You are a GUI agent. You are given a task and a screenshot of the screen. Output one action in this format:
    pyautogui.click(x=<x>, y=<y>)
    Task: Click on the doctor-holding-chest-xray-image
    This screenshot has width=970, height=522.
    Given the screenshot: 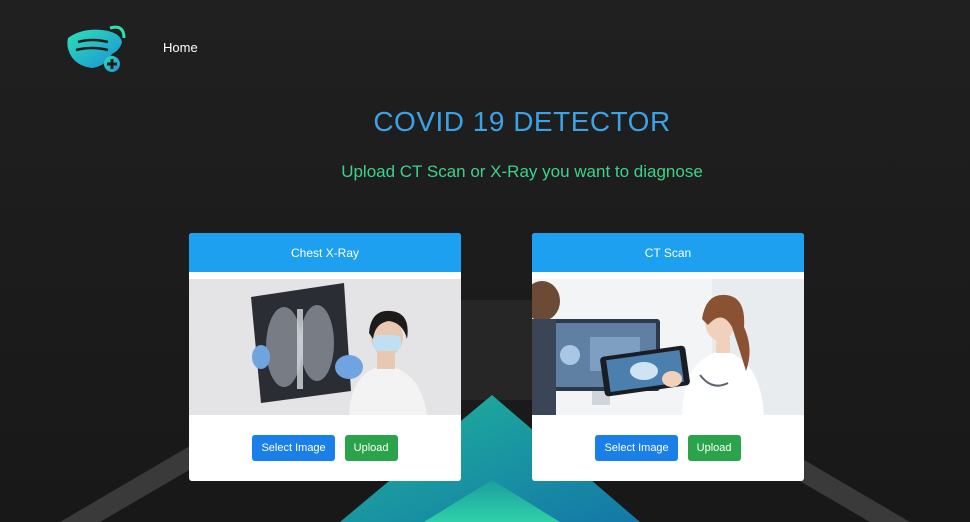 What is the action you would take?
    pyautogui.click(x=325, y=347)
    